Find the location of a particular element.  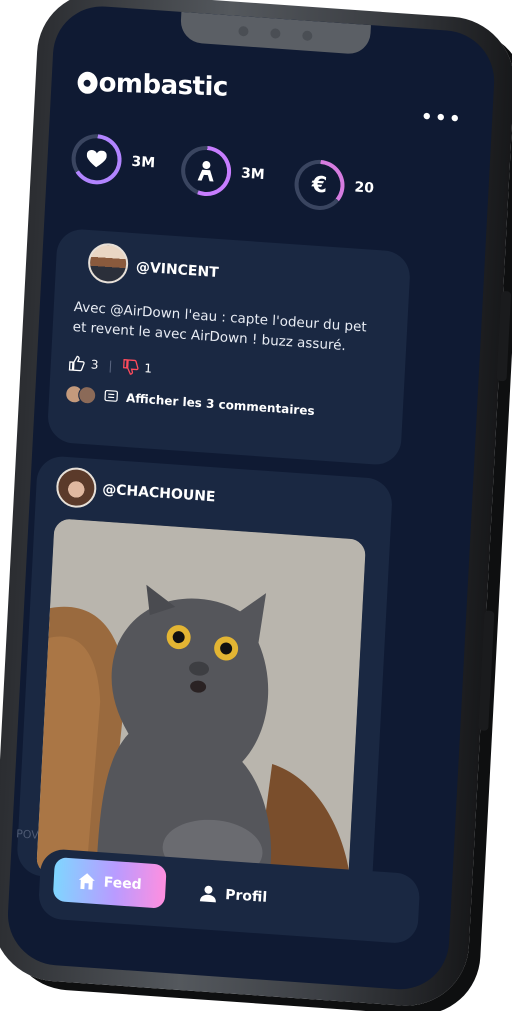

person-icon is located at coordinates (206, 170).